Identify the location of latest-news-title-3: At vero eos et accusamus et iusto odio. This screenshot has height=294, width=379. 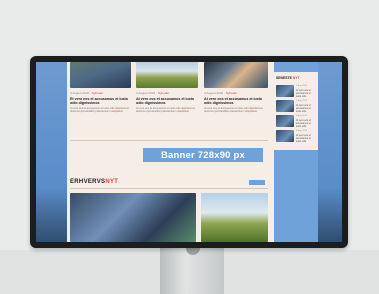
(306, 123).